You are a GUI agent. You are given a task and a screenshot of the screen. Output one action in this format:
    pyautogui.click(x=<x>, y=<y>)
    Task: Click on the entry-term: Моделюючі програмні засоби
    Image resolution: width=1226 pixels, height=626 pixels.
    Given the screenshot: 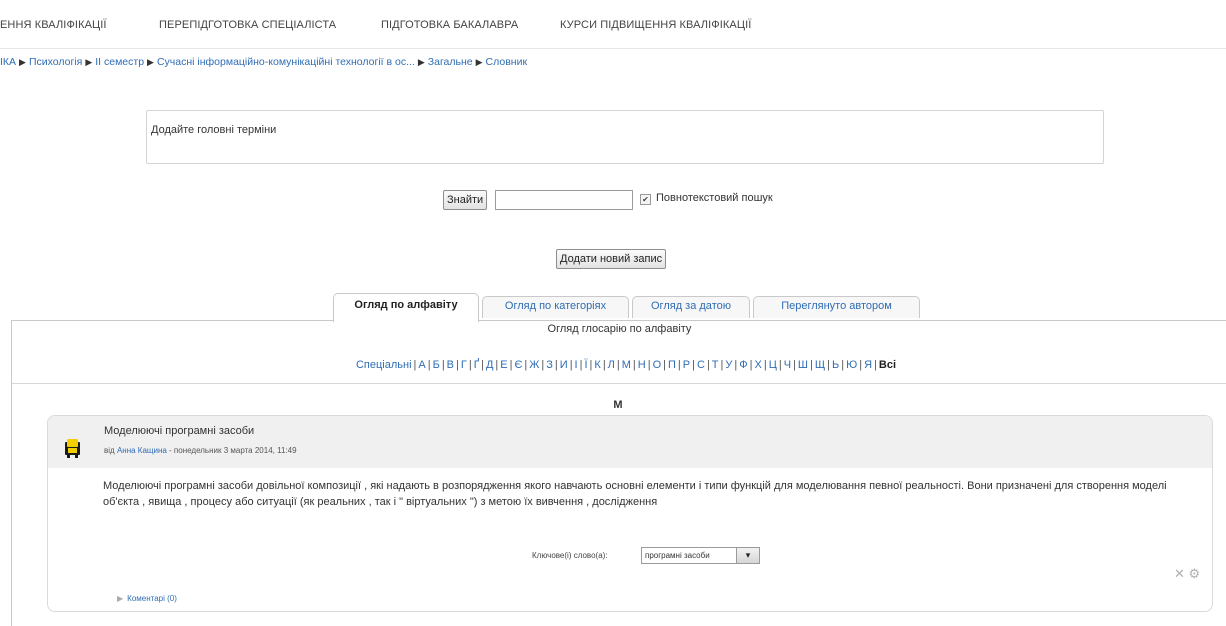 What is the action you would take?
    pyautogui.click(x=179, y=431)
    